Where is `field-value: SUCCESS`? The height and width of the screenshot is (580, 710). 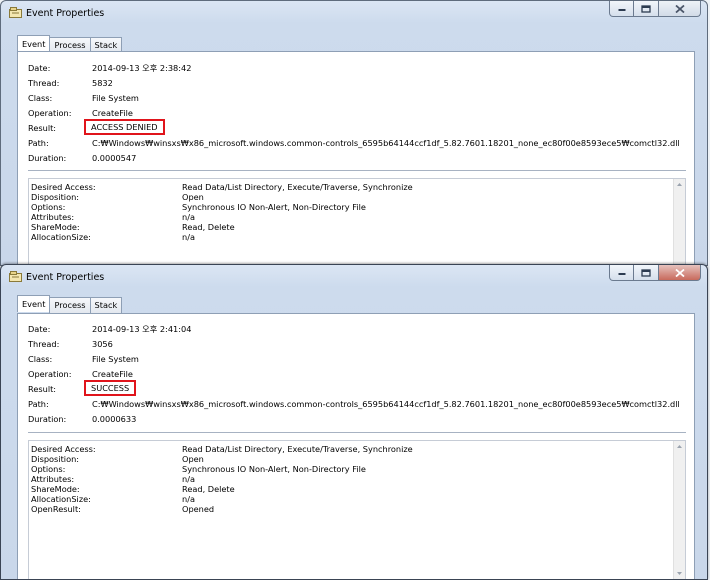 field-value: SUCCESS is located at coordinates (110, 388).